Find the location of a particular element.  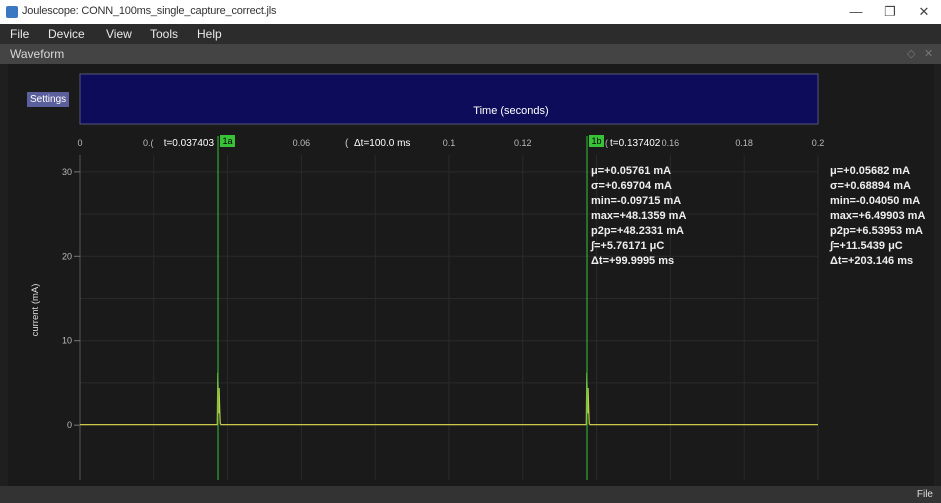

dual-stat-line: ∫=+5.76171 μC is located at coordinates (627, 246).